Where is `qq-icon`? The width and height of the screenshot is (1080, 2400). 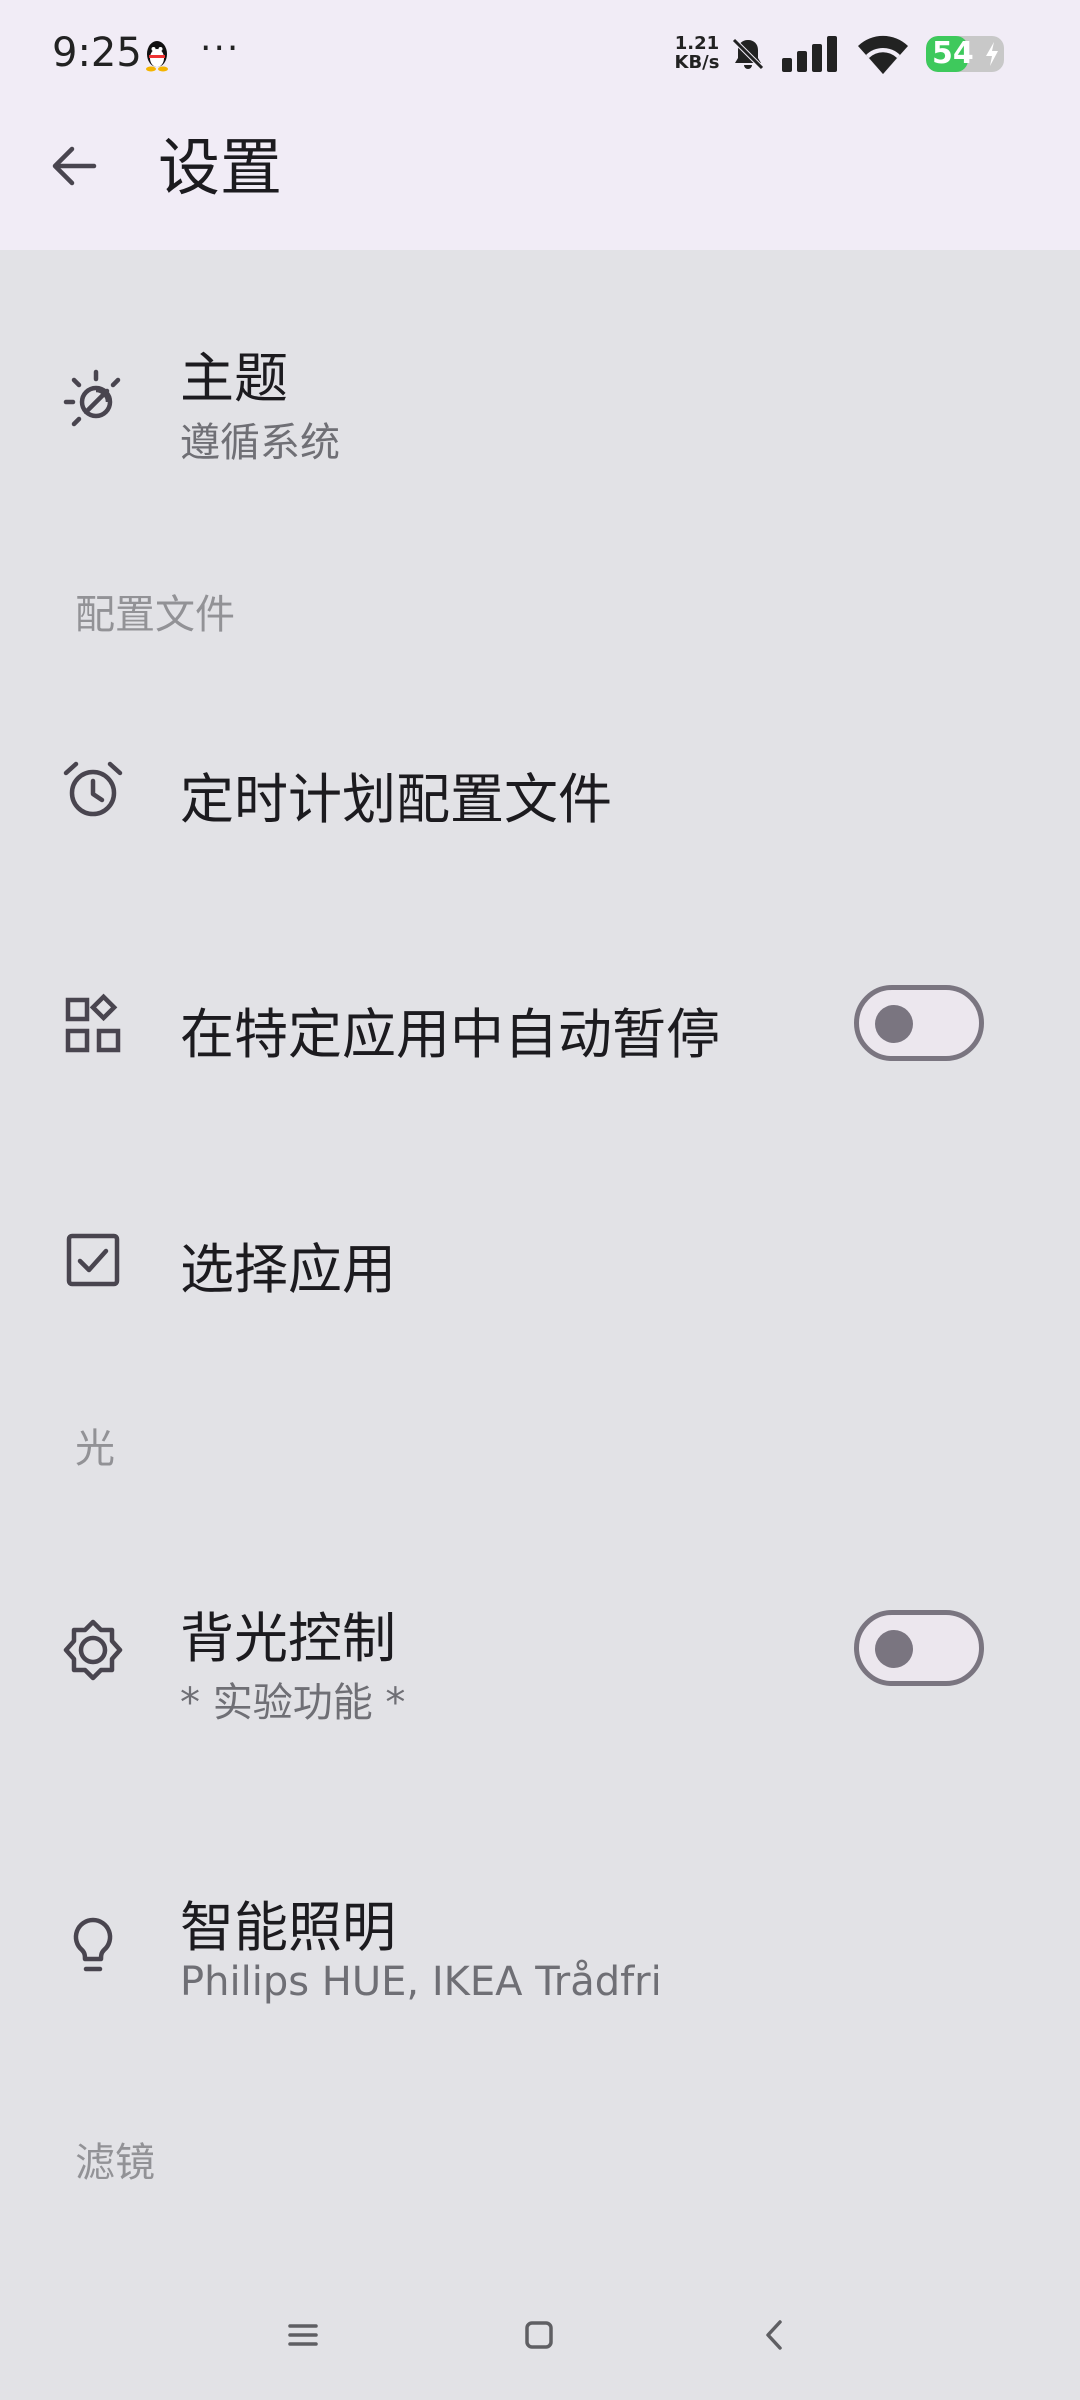 qq-icon is located at coordinates (157, 56).